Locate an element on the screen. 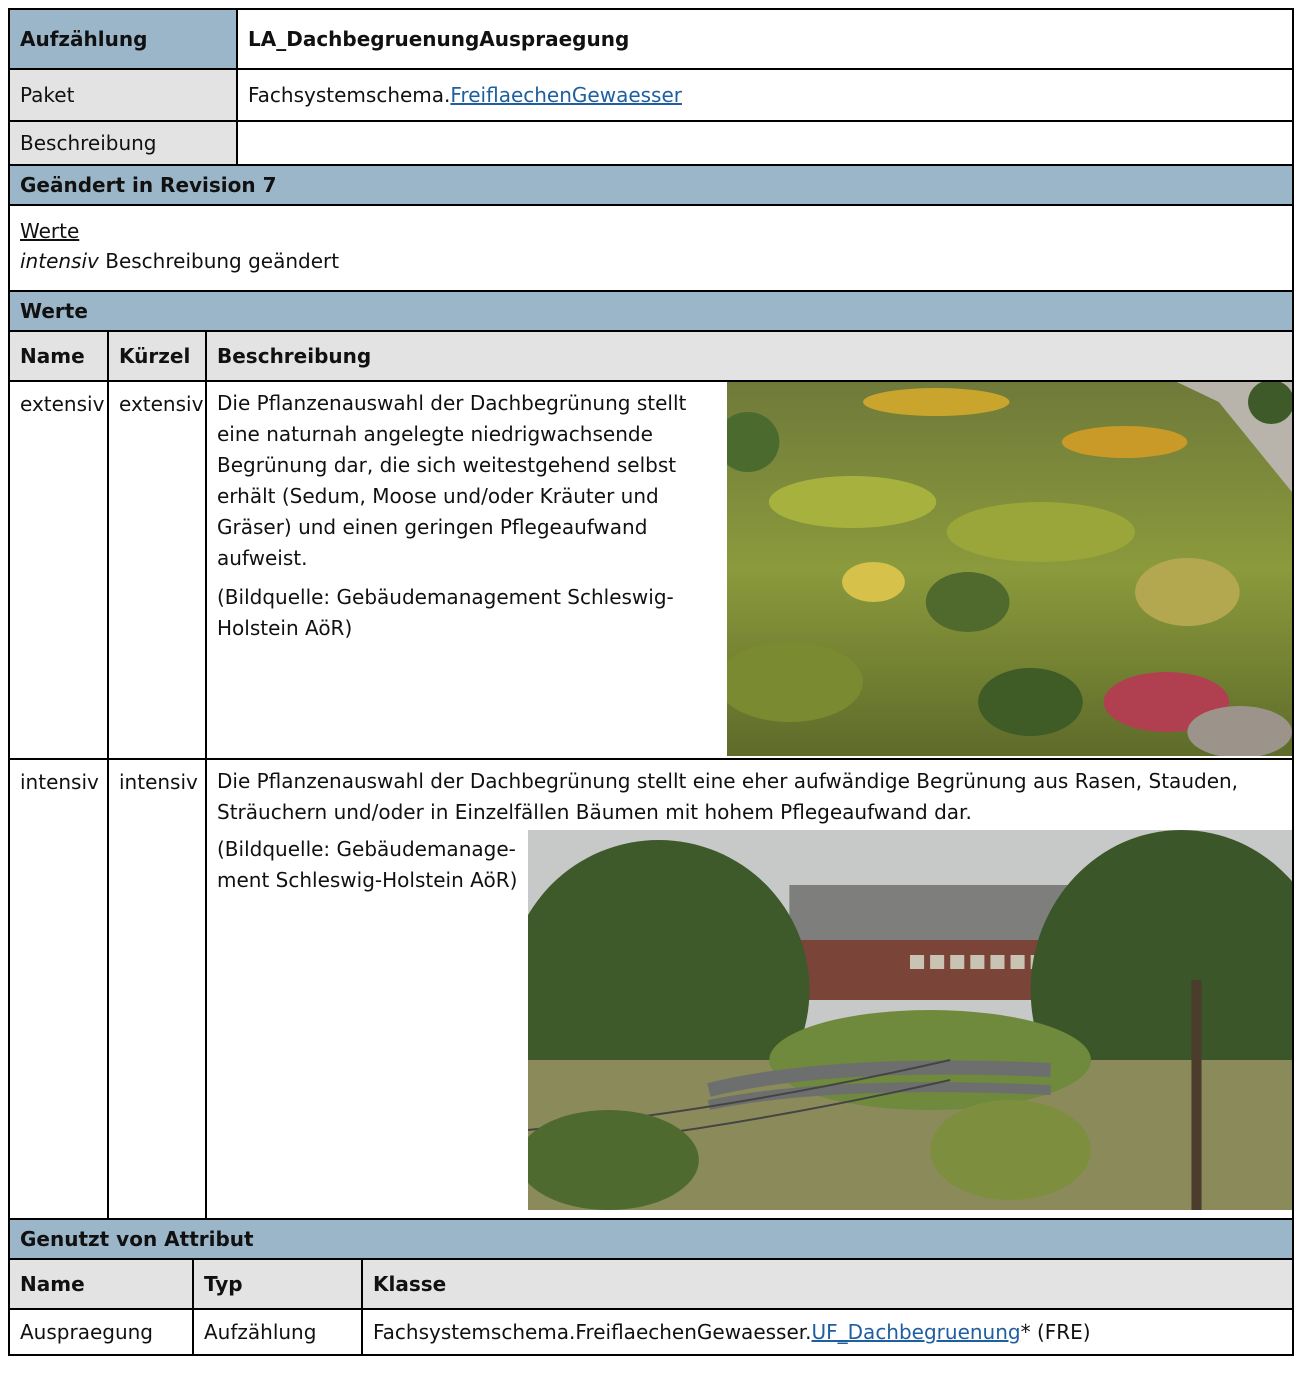  revision-change: intensiv Beschreibung geändert is located at coordinates (651, 261).